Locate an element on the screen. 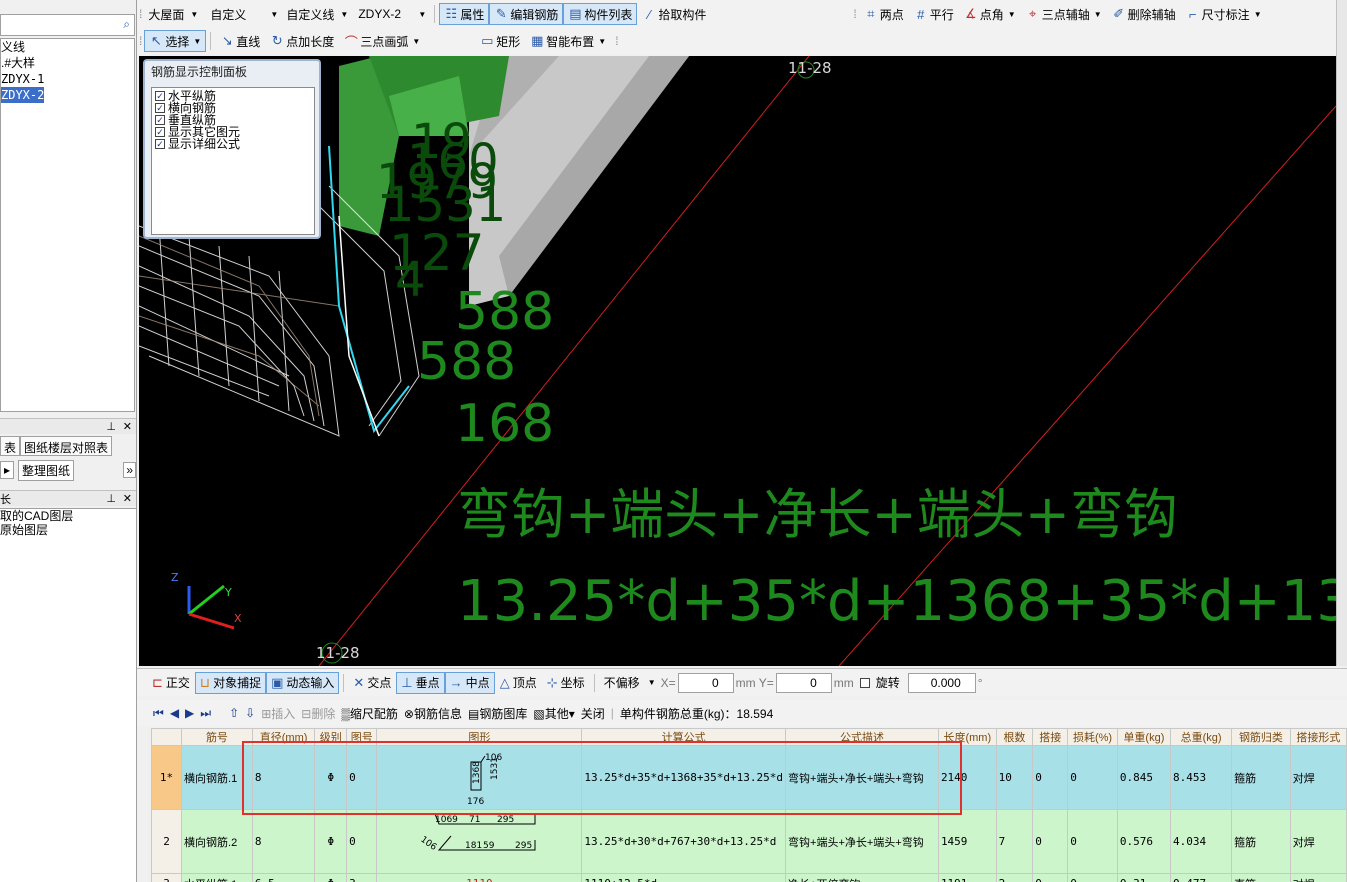 Image resolution: width=1347 pixels, height=882 pixels. y-input: 0 is located at coordinates (803, 682).